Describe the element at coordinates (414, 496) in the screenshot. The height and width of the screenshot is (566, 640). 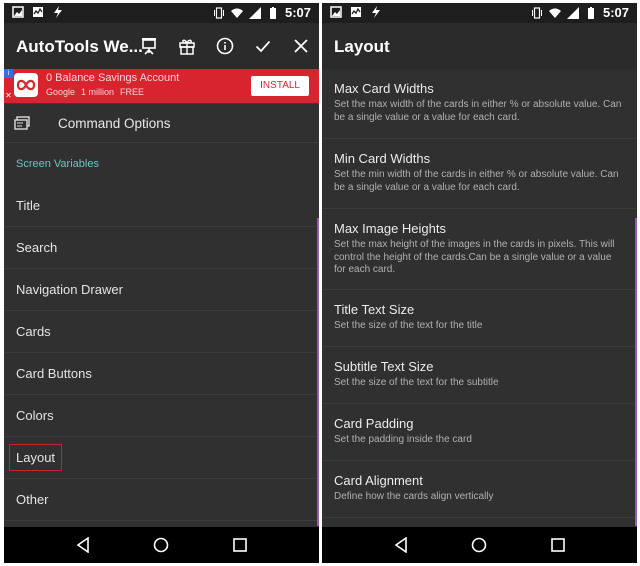
I see `pref-description: Define how the cards align vertically` at that location.